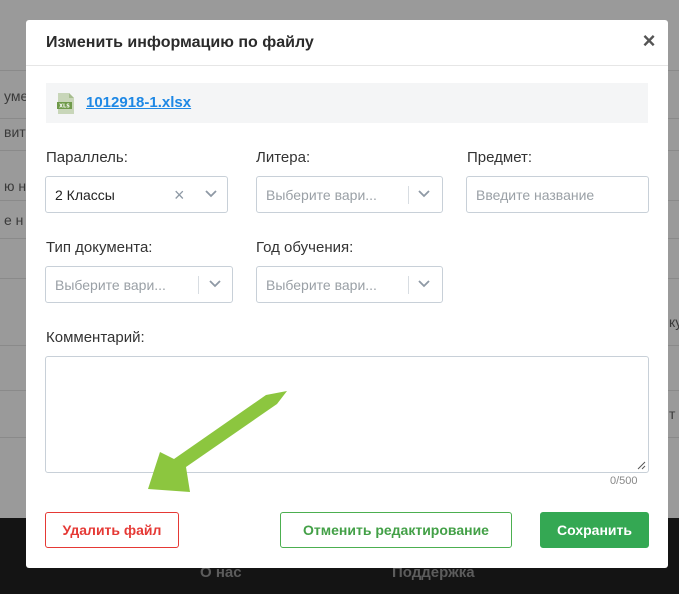 The width and height of the screenshot is (679, 594). I want to click on comment-label: Комментарий:, so click(95, 337).